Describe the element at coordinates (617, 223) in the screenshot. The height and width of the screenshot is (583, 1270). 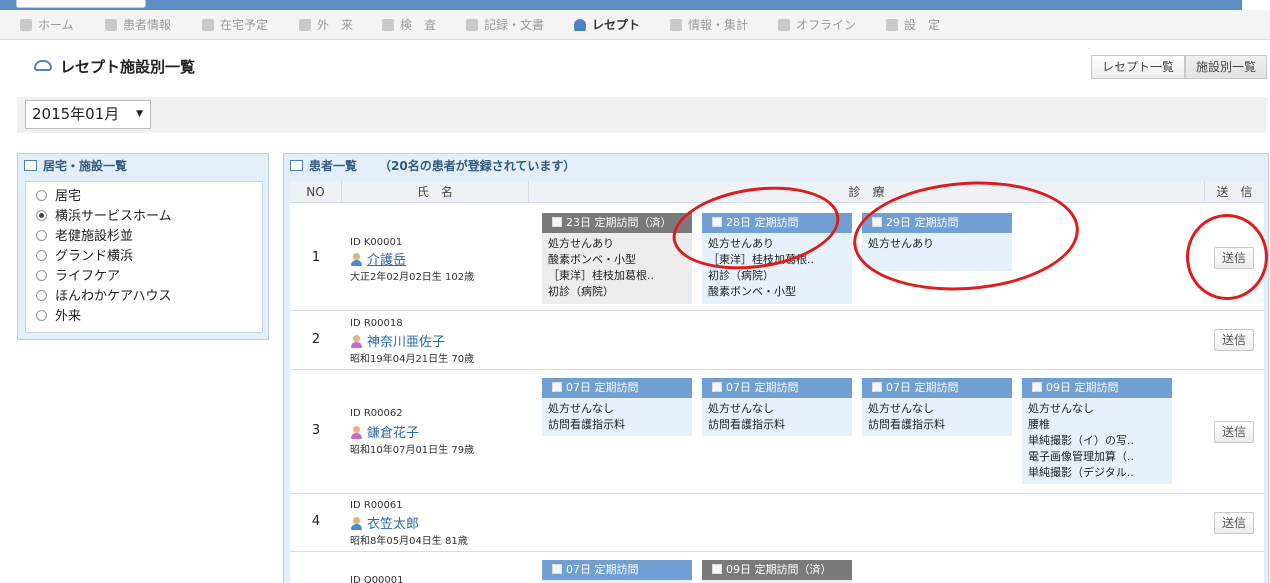
I see `visit-card-header: 23日 定期訪問（済）` at that location.